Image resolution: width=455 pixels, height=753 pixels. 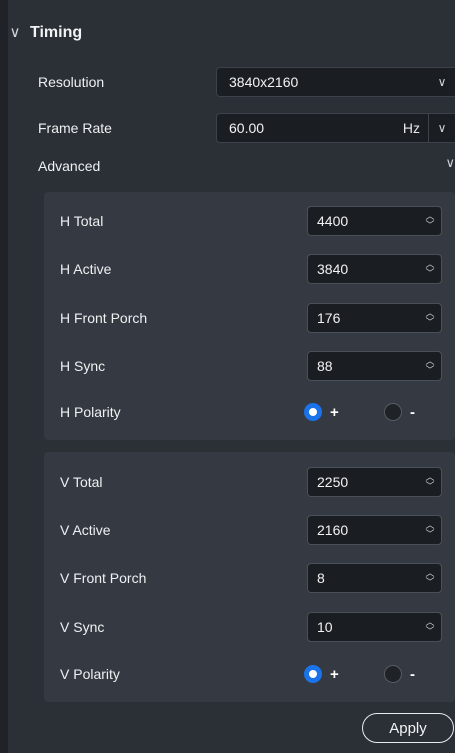 I want to click on frame-rate-label: Frame Rate, so click(x=75, y=128).